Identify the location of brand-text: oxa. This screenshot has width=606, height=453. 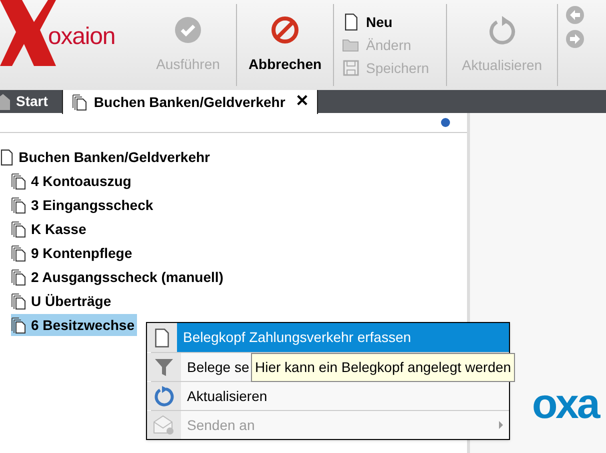
(566, 404).